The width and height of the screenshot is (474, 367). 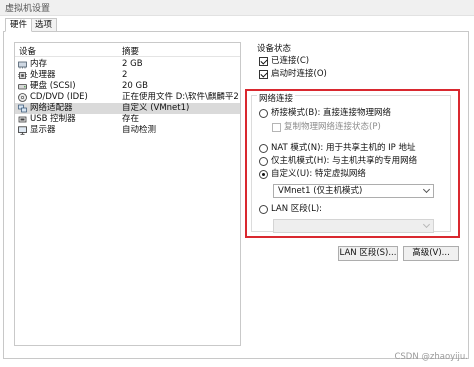 I want to click on watermark: CSDN @zhaoyiju., so click(x=431, y=357).